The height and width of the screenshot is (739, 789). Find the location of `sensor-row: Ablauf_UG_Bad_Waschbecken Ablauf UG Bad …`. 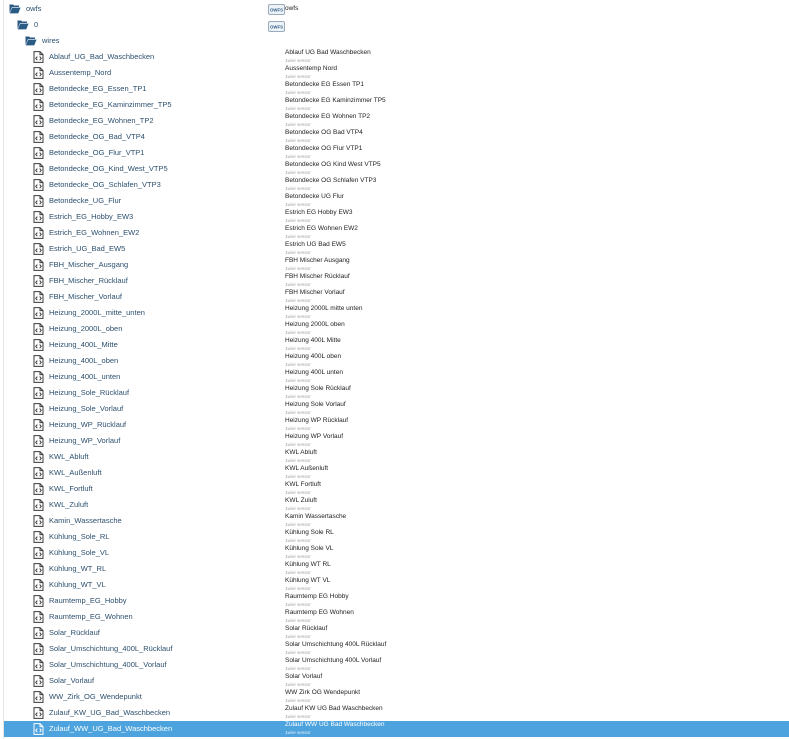

sensor-row: Ablauf_UG_Bad_Waschbecken Ablauf UG Bad … is located at coordinates (396, 57).